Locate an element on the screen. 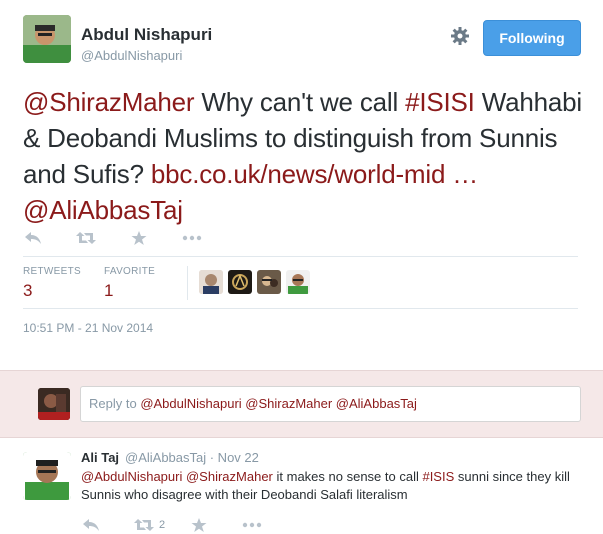 The width and height of the screenshot is (603, 534). favorites-label: FAVORITE is located at coordinates (130, 271).